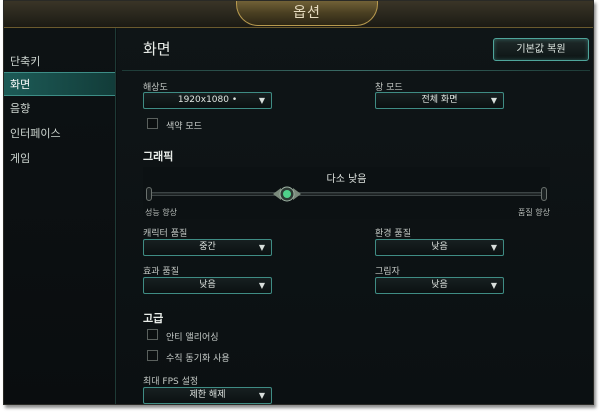 This screenshot has width=600, height=413. I want to click on graphics-quality-slider: 다소 낮음 성능 향상 품질 향상, so click(346, 193).